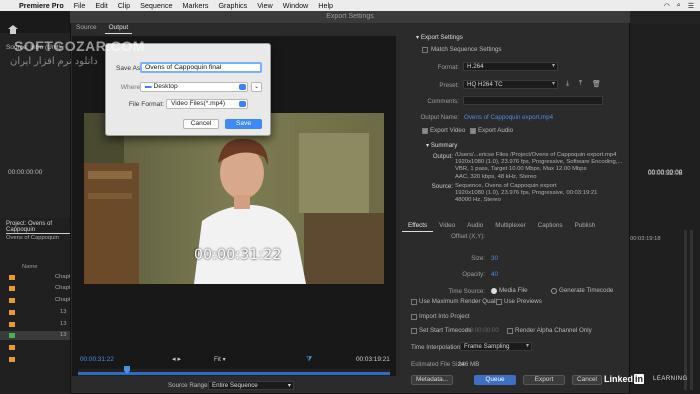 This screenshot has height=394, width=700. Describe the element at coordinates (596, 84) in the screenshot. I see `delete-preset-icon: 🗑` at that location.